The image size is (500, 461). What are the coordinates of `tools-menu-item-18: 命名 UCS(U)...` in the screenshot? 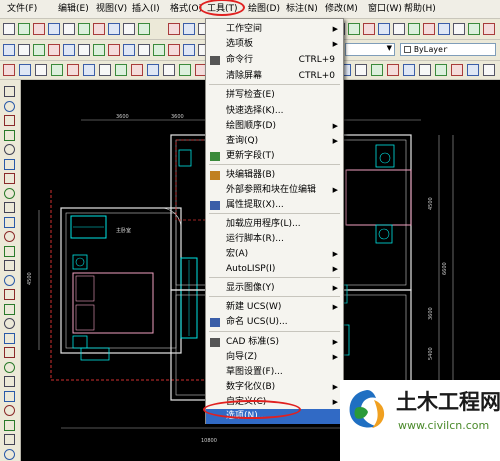 It's located at (274, 322).